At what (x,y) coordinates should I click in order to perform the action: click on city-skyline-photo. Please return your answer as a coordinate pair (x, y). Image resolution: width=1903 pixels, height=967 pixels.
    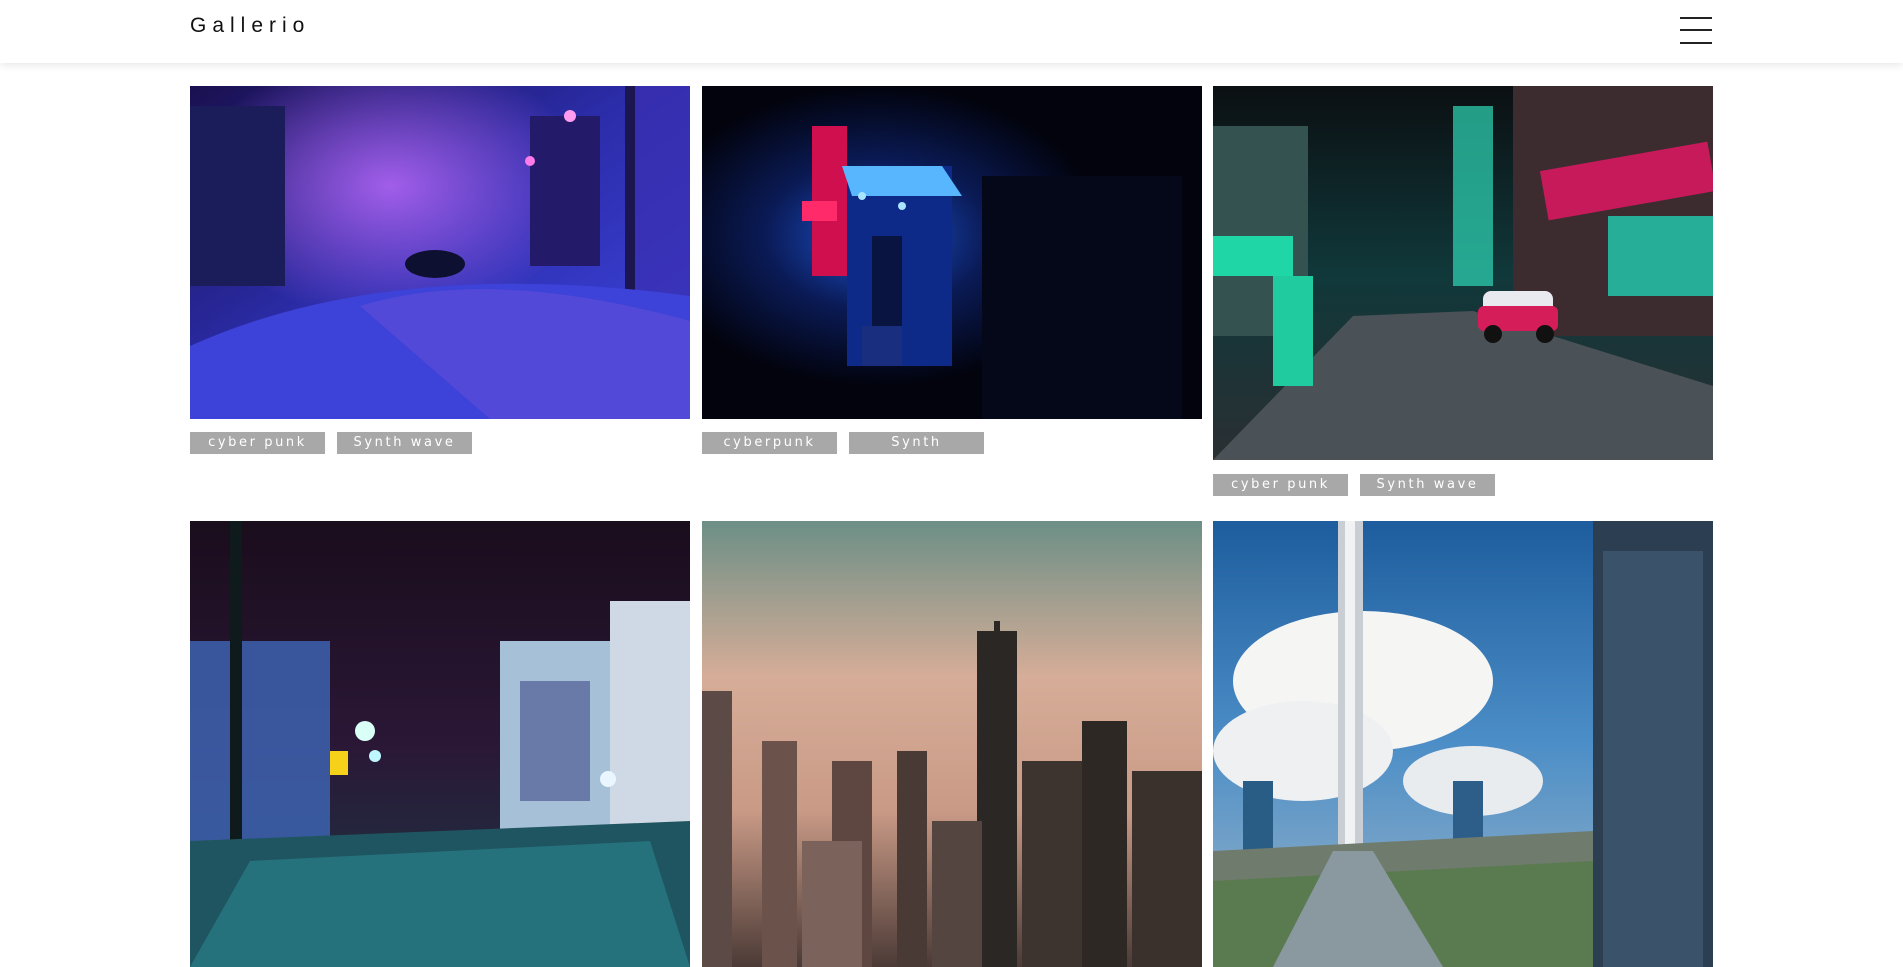
    Looking at the image, I should click on (952, 744).